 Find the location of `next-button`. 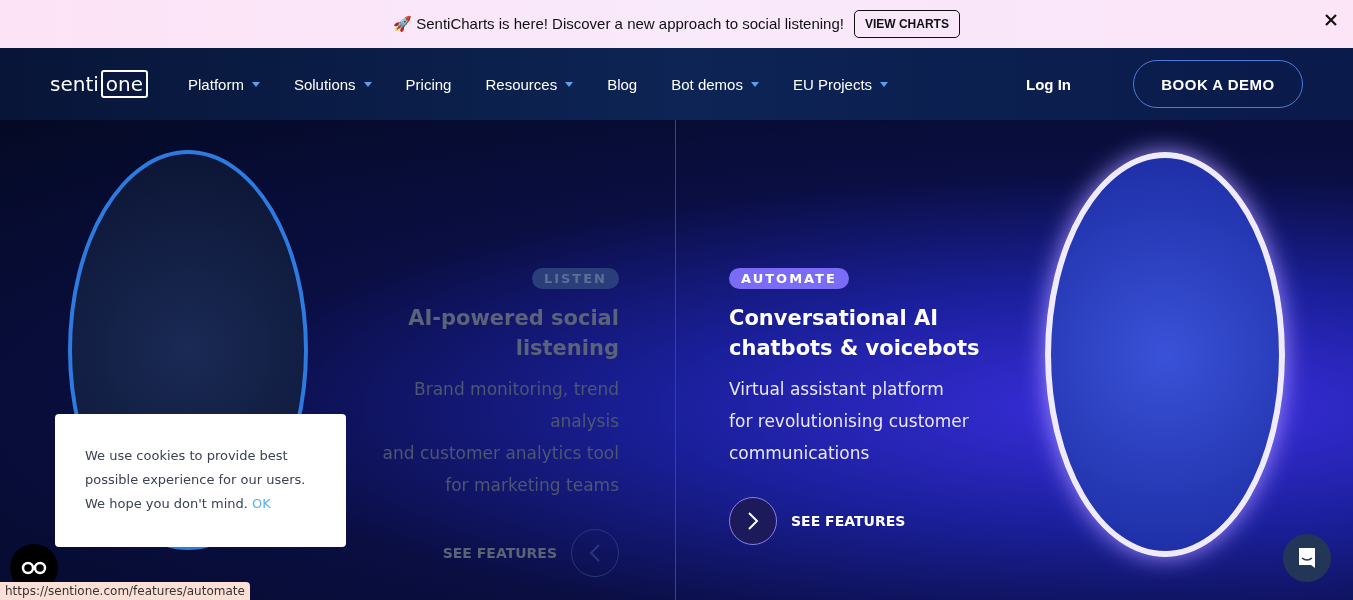

next-button is located at coordinates (753, 521).